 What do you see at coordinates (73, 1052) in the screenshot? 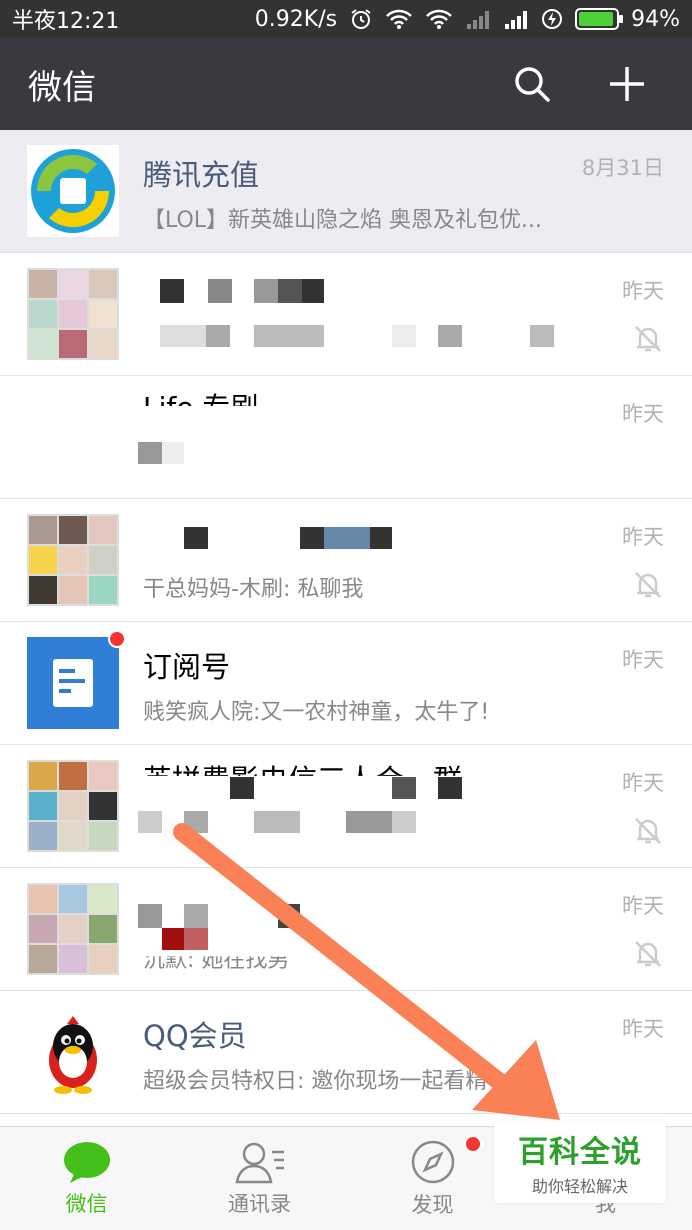
I see `qq-penguin-avatar` at bounding box center [73, 1052].